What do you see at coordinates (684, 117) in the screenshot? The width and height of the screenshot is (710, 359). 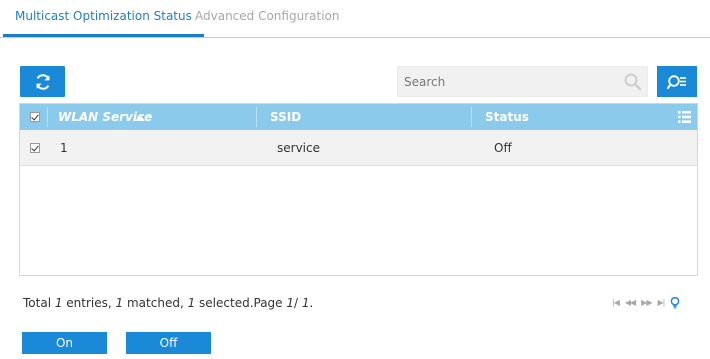 I see `column-menu-icon` at bounding box center [684, 117].